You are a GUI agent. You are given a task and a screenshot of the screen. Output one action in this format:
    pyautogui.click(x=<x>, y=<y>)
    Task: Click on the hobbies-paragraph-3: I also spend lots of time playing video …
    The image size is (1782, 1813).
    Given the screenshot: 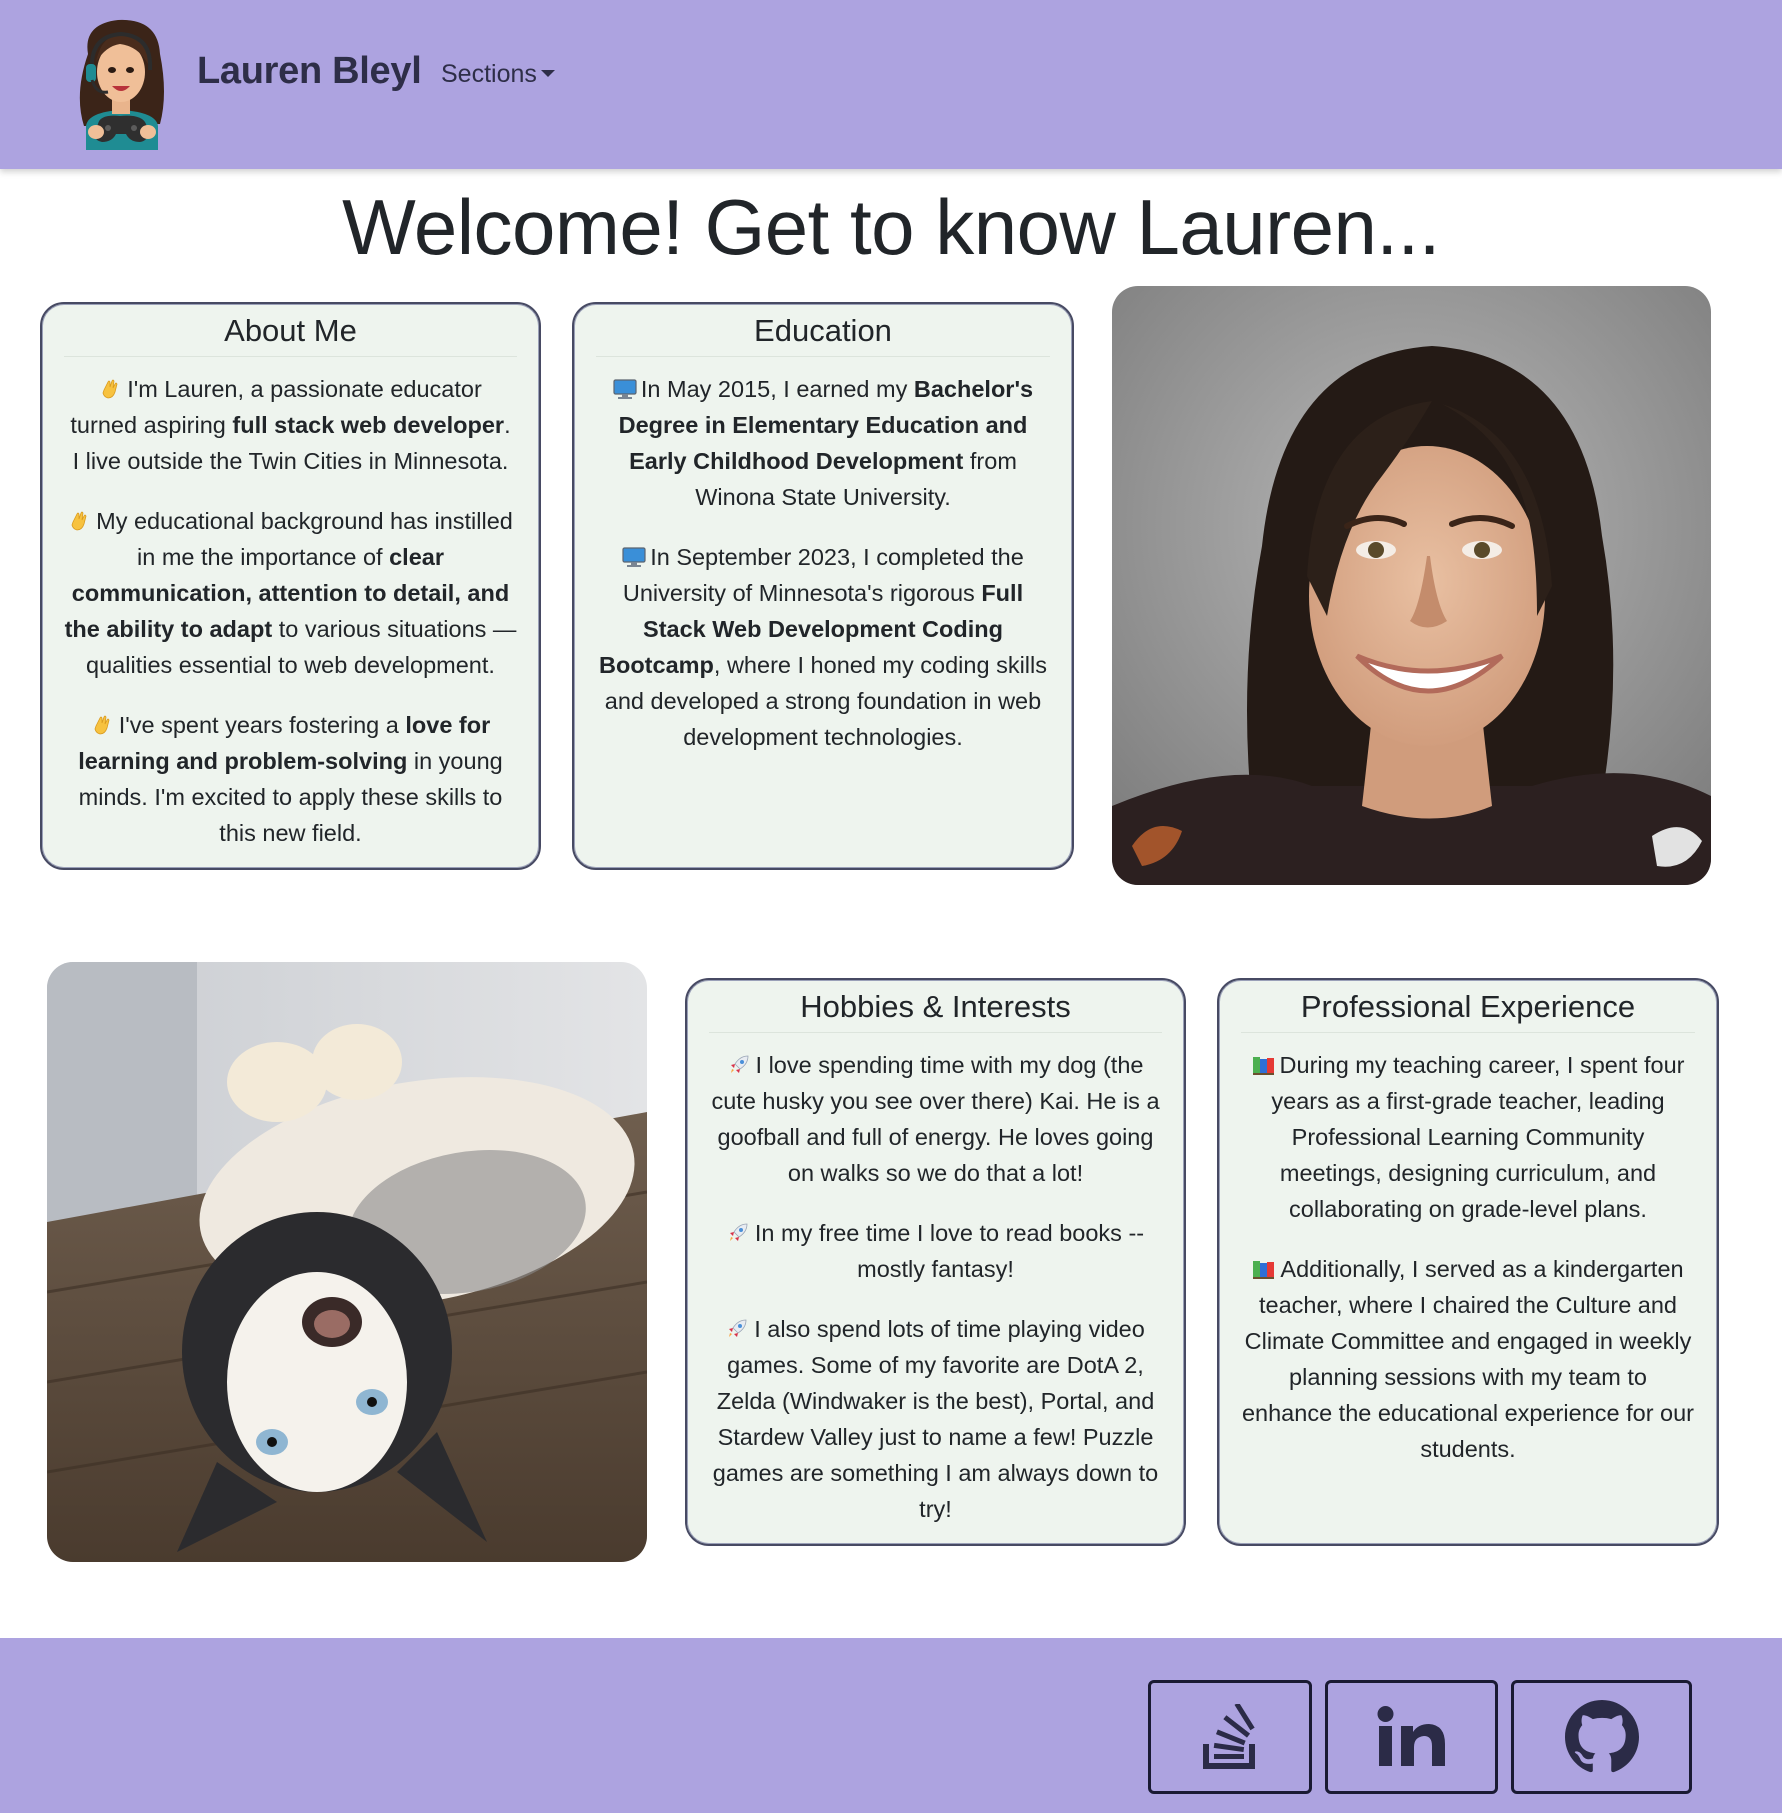 What is the action you would take?
    pyautogui.click(x=935, y=1419)
    